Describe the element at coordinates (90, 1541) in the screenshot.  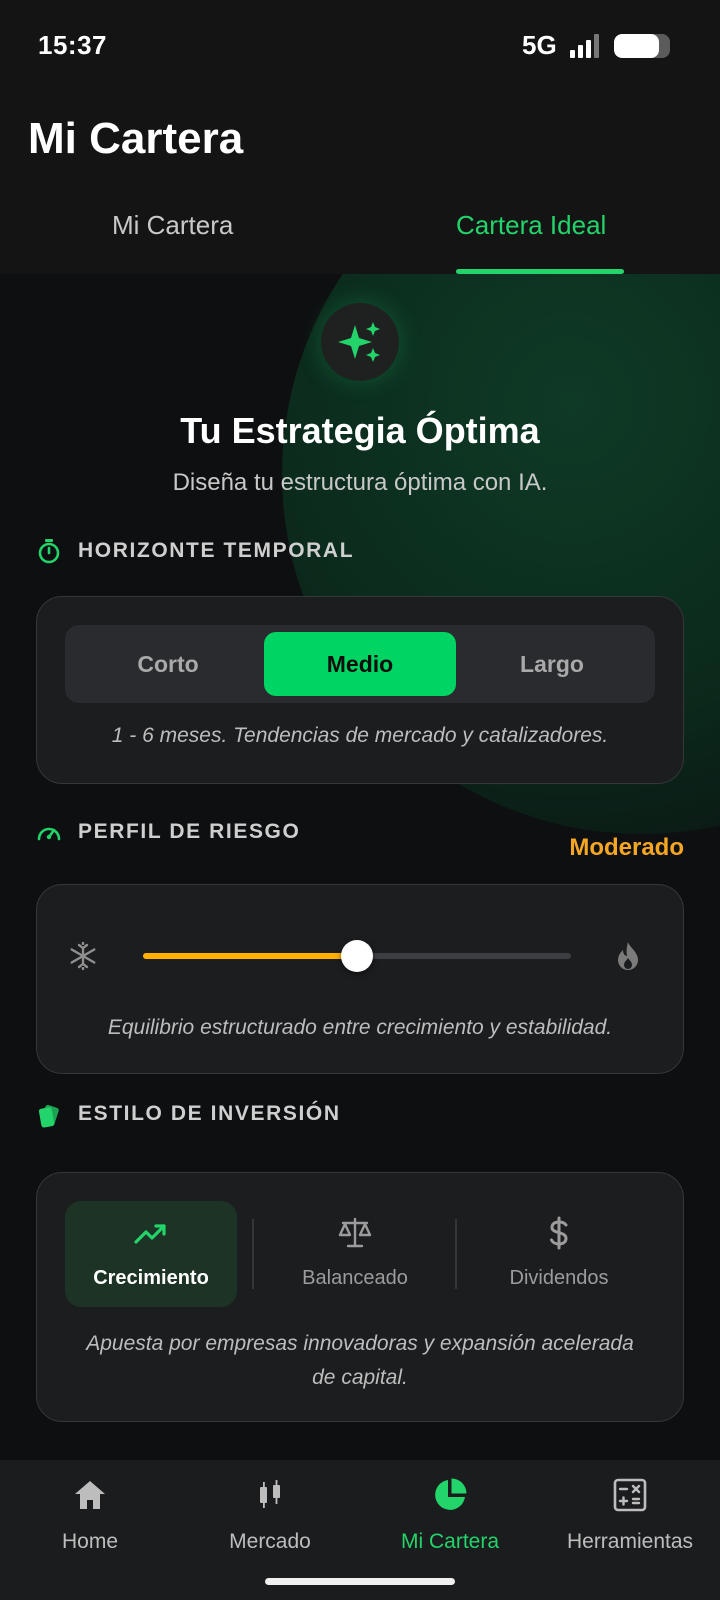
I see `nav-label: Home` at that location.